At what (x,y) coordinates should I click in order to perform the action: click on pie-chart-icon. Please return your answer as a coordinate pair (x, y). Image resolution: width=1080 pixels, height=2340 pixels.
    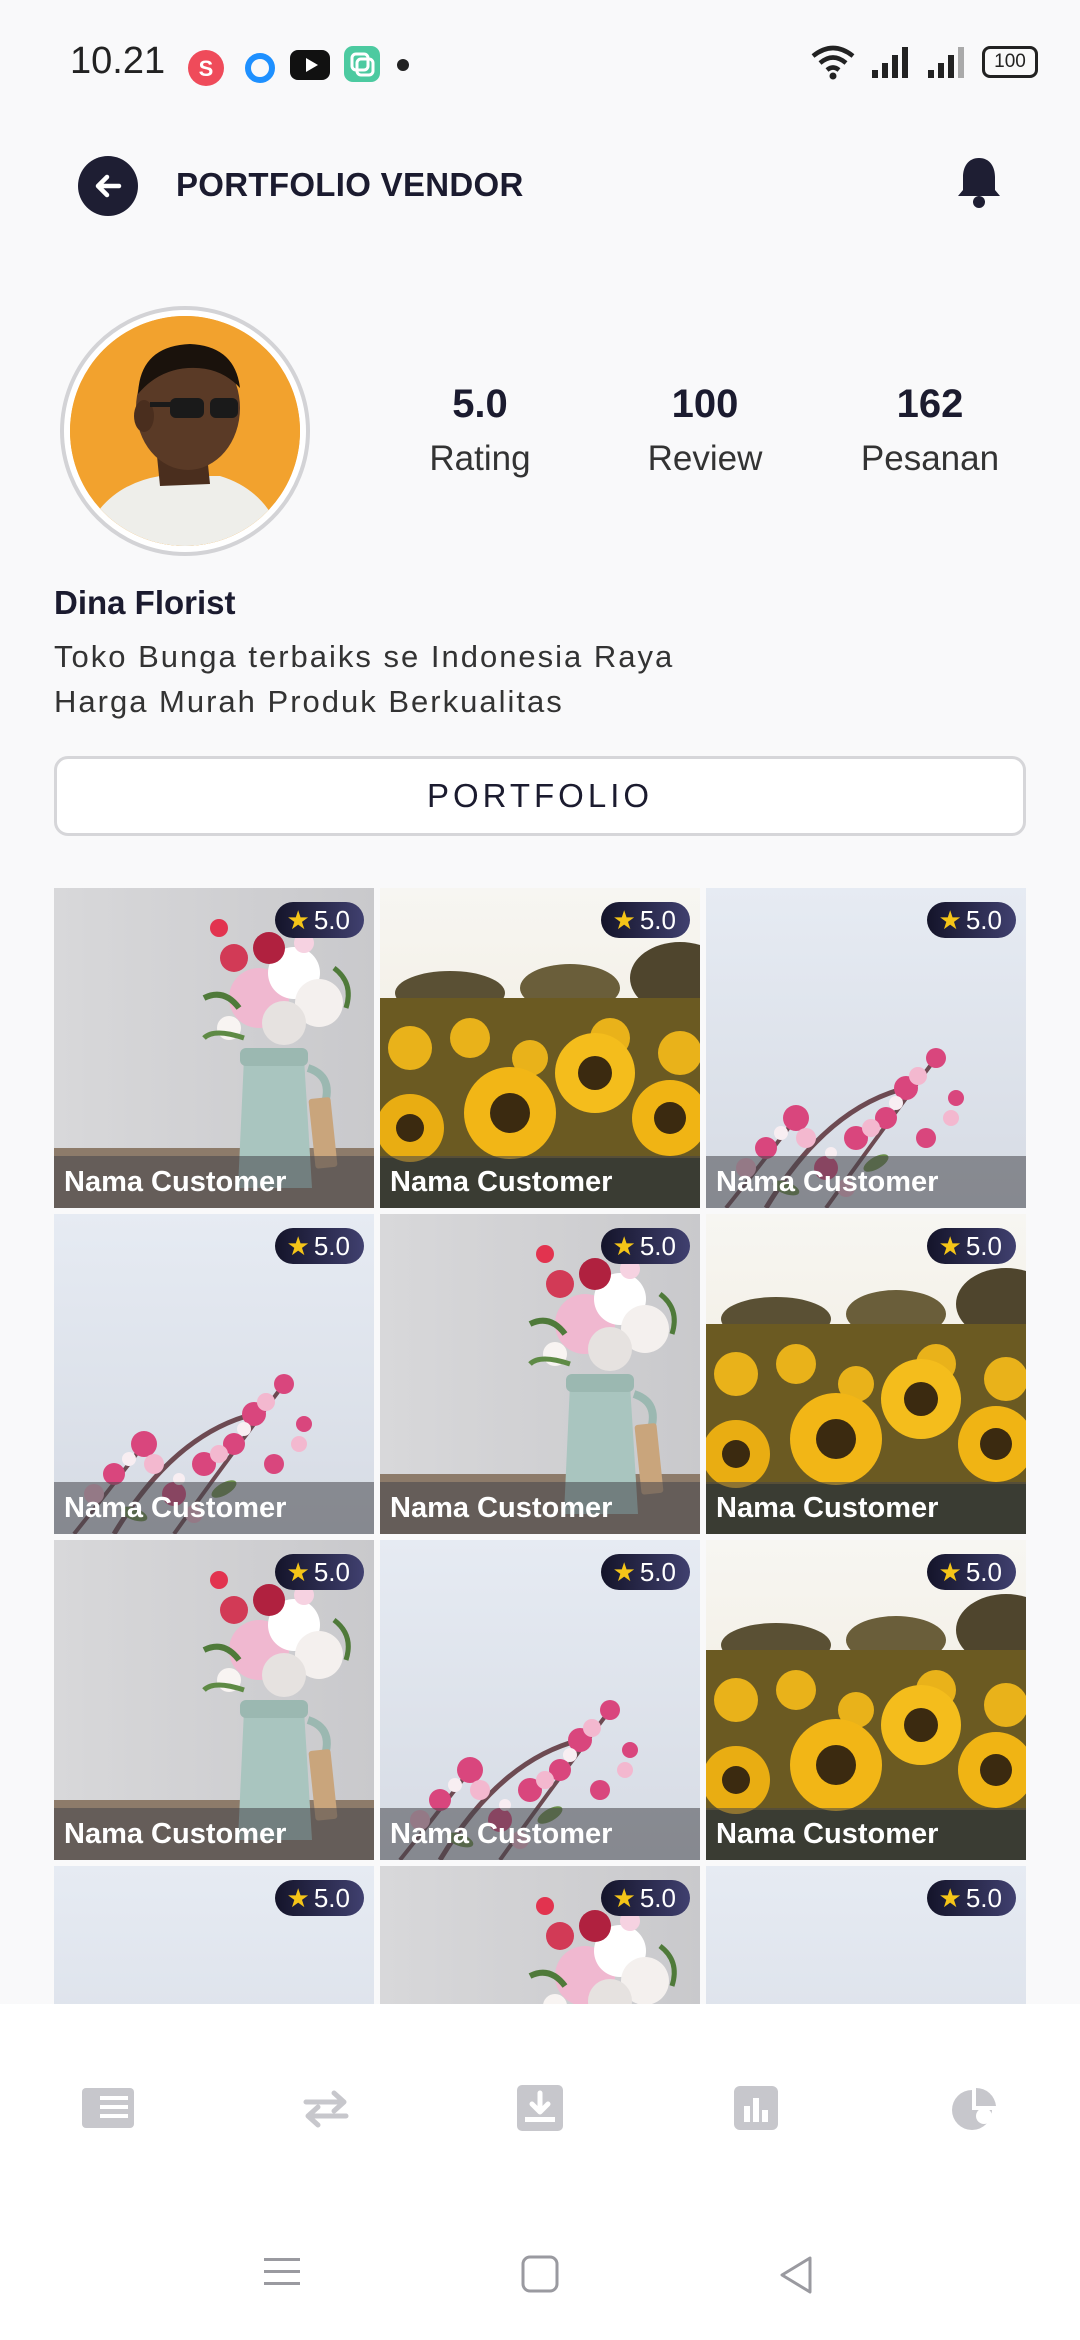
    Looking at the image, I should click on (974, 2108).